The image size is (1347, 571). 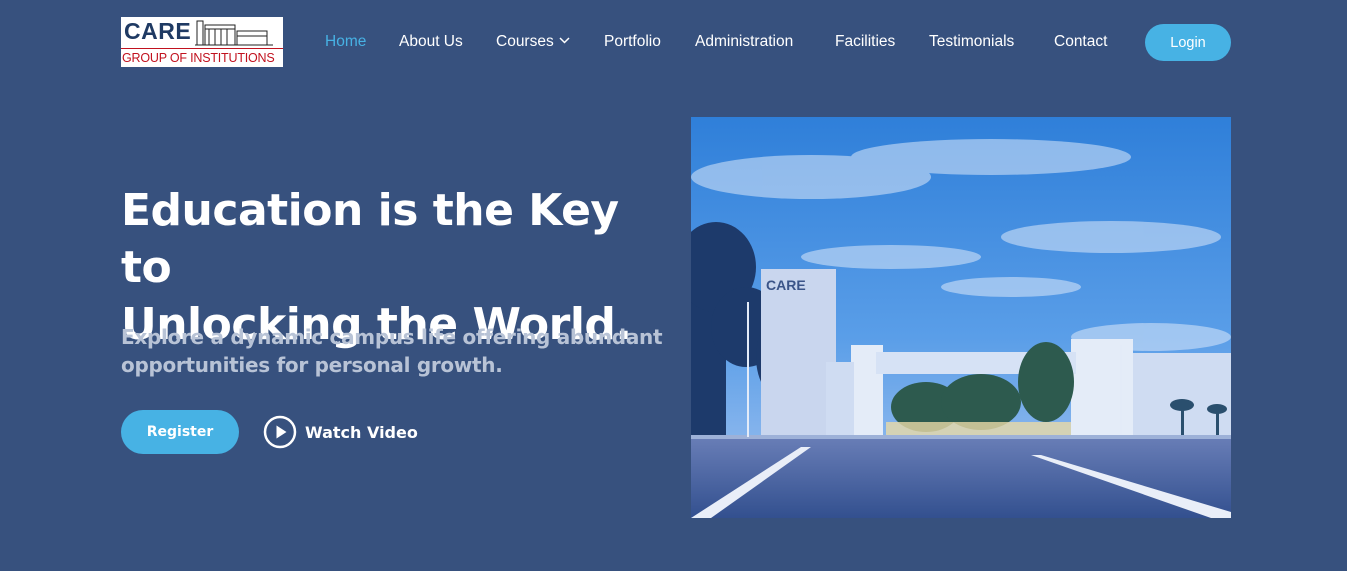 What do you see at coordinates (370, 239) in the screenshot?
I see `hero-headline-line-1: Education is the Key to` at bounding box center [370, 239].